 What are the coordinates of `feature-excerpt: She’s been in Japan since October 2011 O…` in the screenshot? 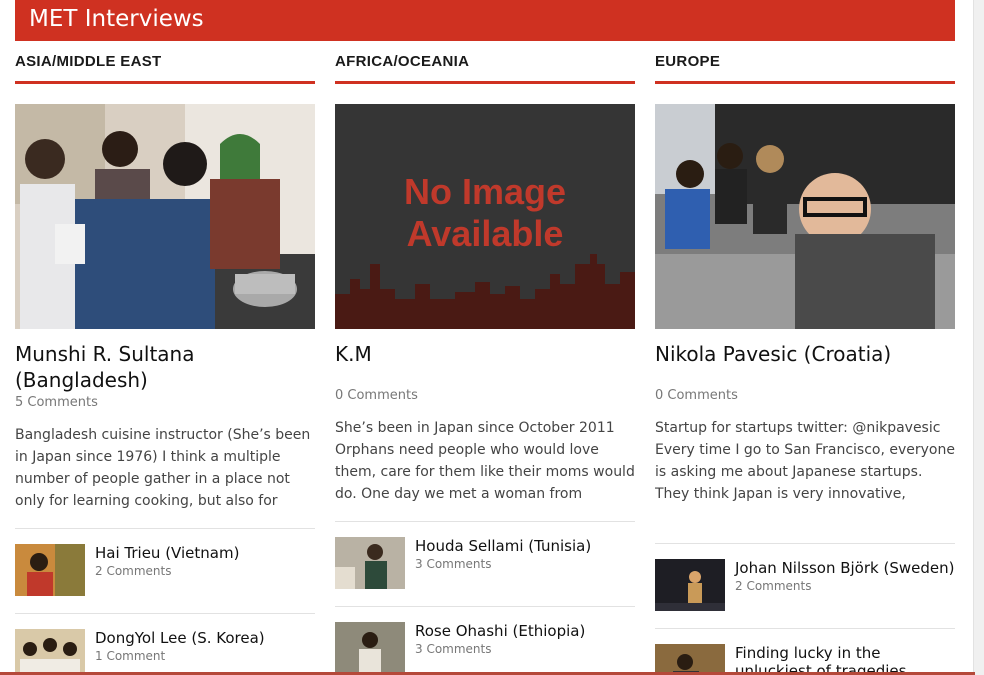 It's located at (485, 461).